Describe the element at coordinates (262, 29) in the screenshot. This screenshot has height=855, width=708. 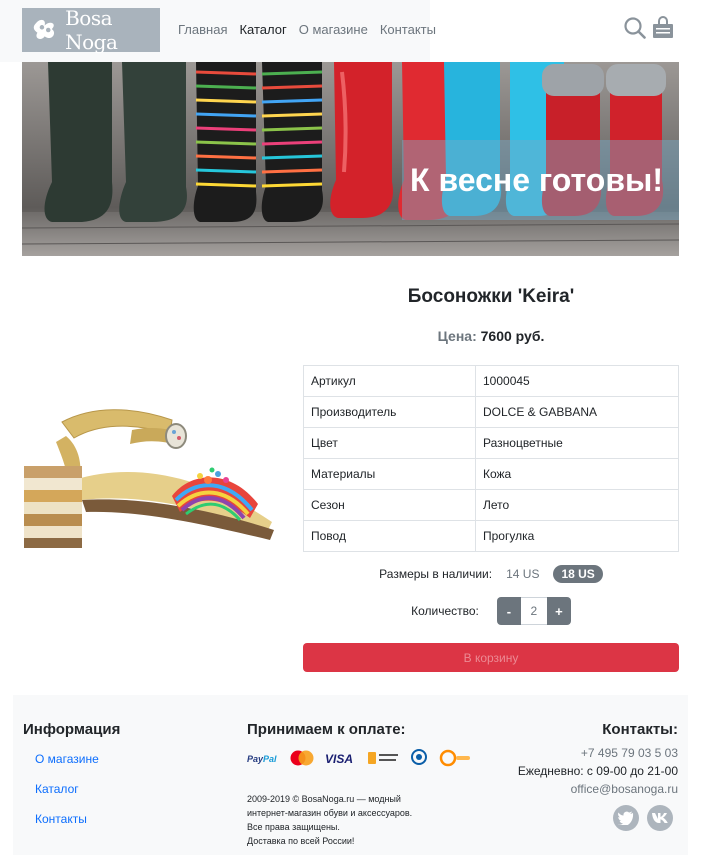
I see `nav-item-catalog: Каталог` at that location.